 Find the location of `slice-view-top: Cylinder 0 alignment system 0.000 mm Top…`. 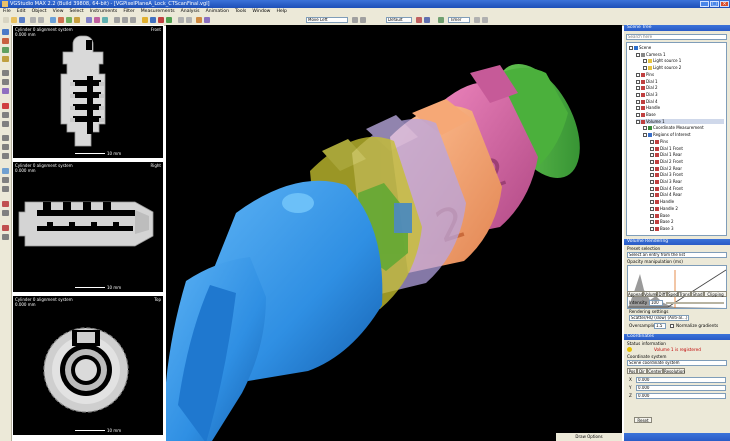

slice-view-top: Cylinder 0 alignment system 0.000 mm Top… is located at coordinates (88, 365).